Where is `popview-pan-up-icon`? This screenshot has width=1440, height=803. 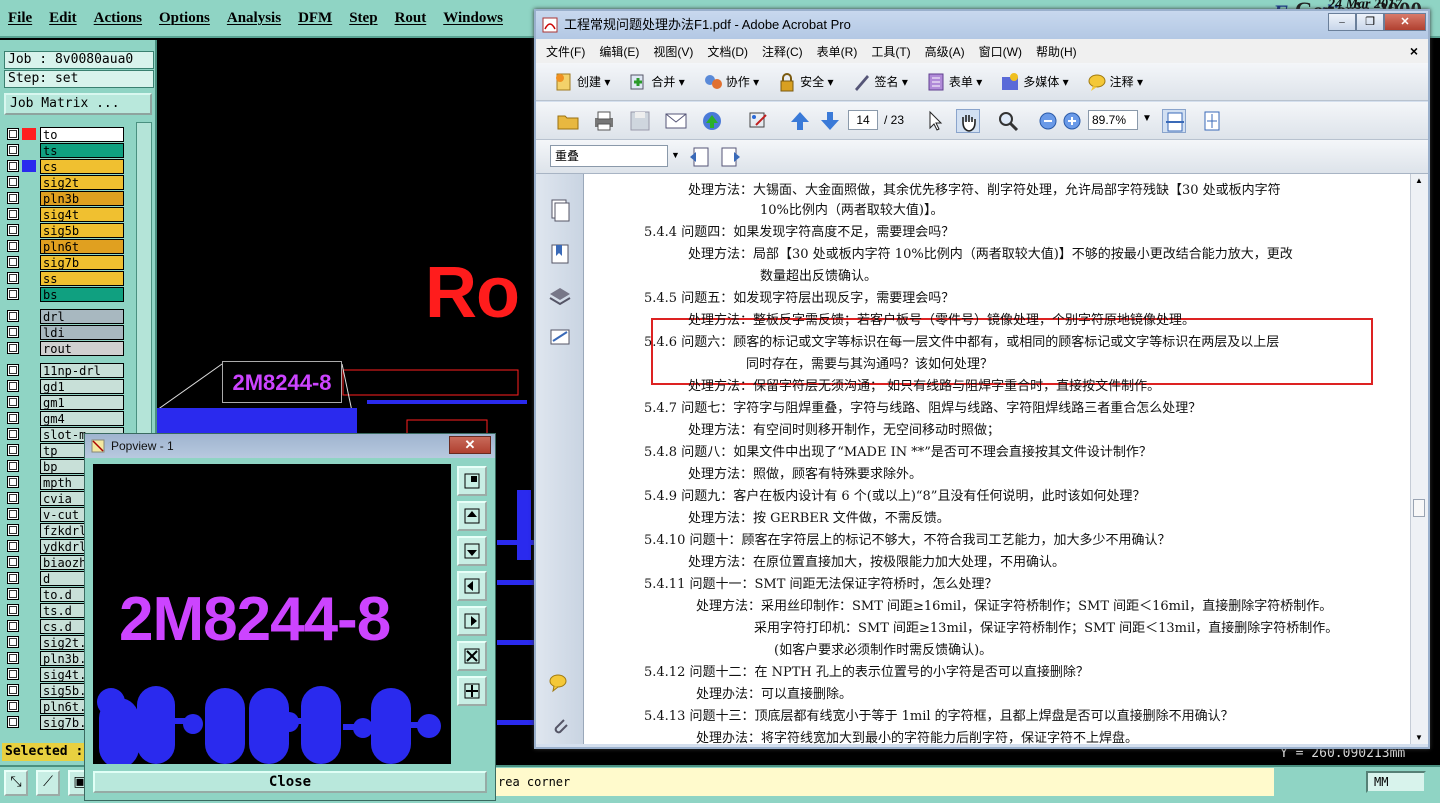 popview-pan-up-icon is located at coordinates (472, 516).